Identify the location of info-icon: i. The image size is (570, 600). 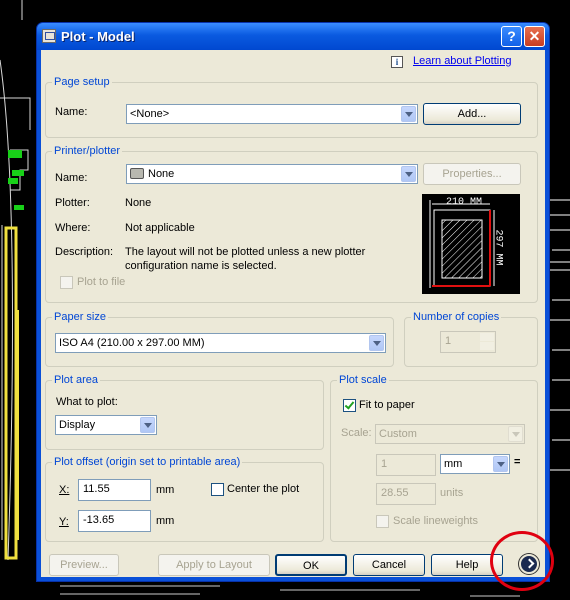
(397, 62).